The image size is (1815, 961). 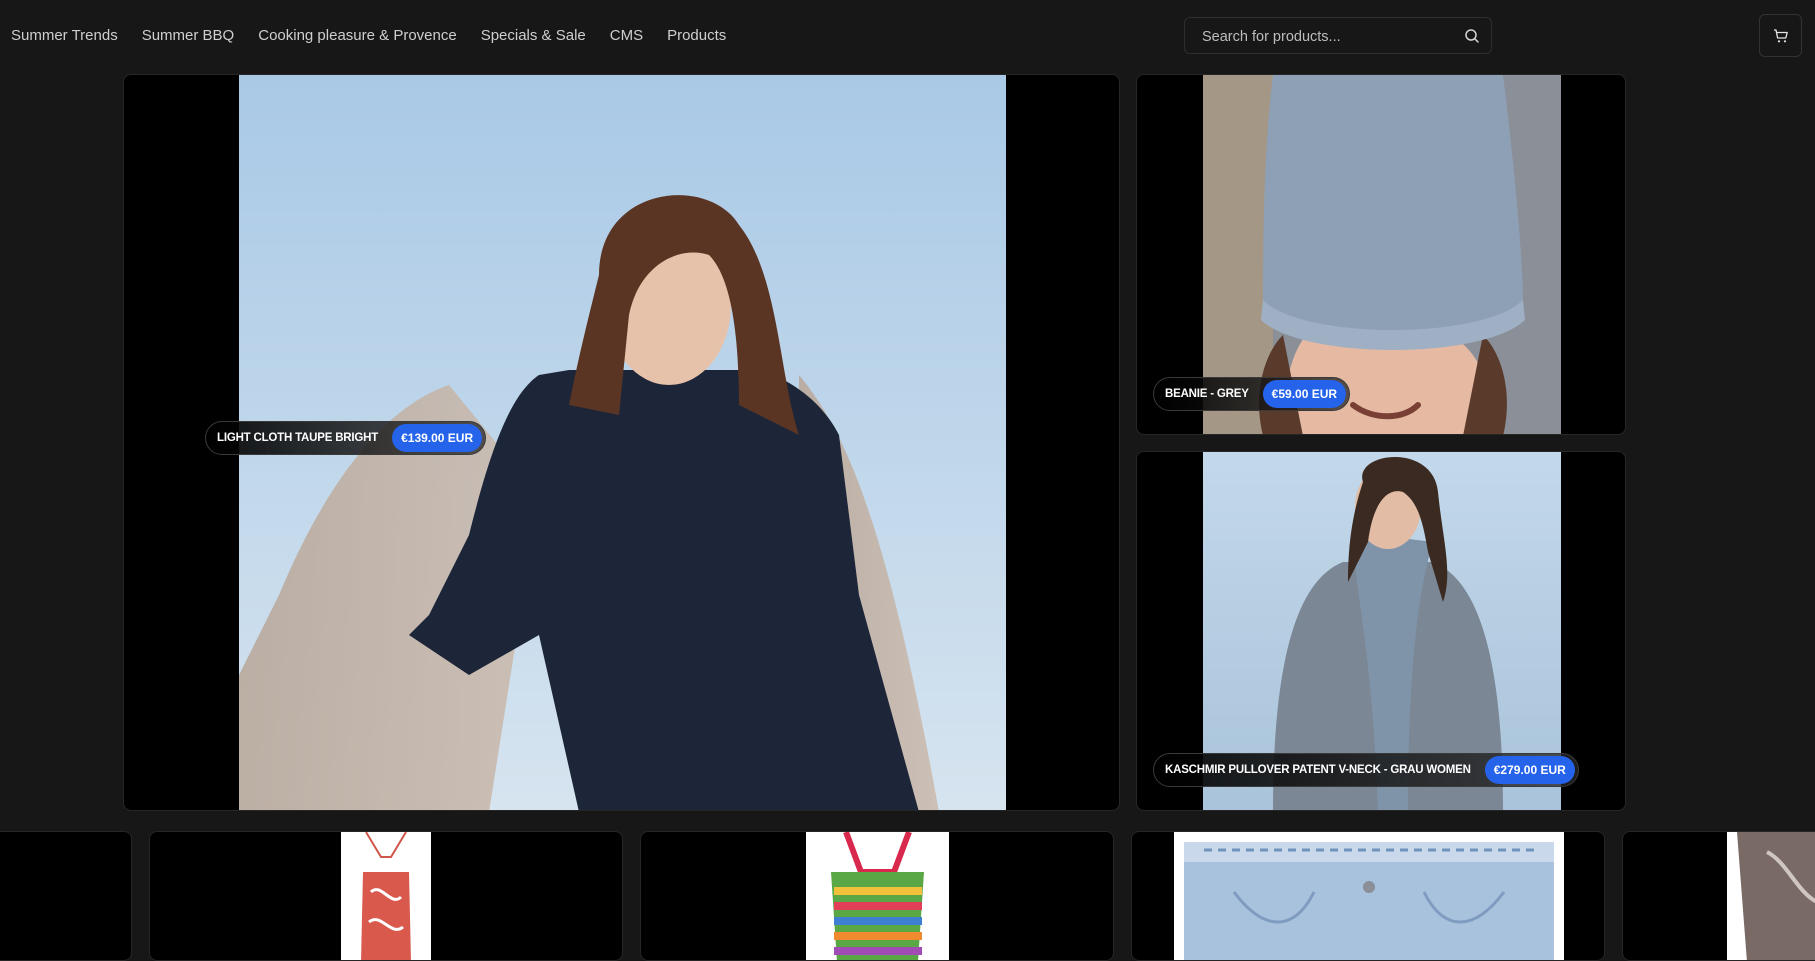 I want to click on product-price-badge: €279.00 EUR, so click(x=1529, y=770).